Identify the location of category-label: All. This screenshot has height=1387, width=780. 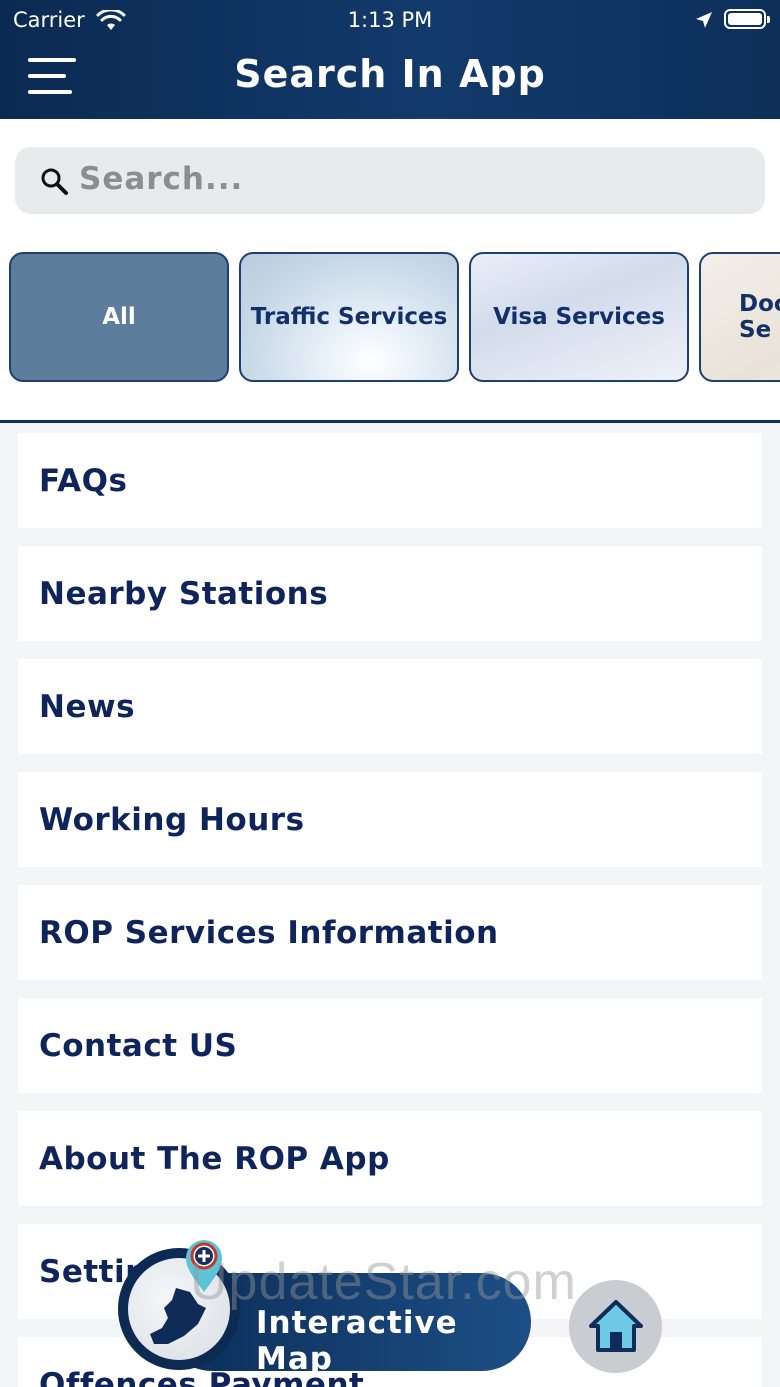
(119, 317).